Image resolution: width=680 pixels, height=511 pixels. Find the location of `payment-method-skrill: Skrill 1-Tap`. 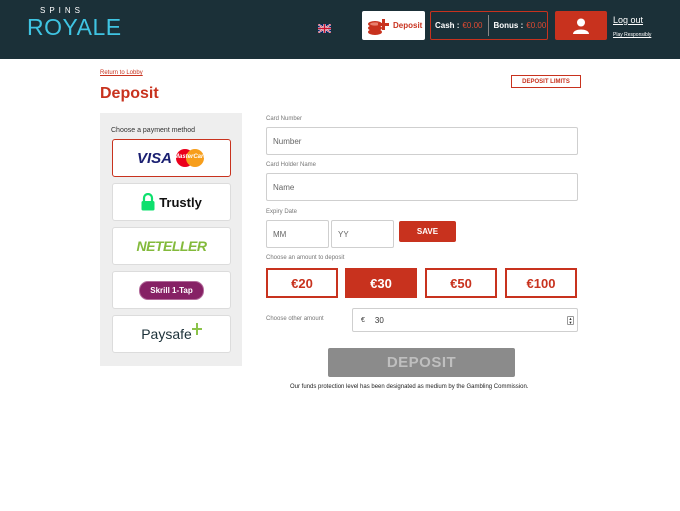

payment-method-skrill: Skrill 1-Tap is located at coordinates (171, 290).